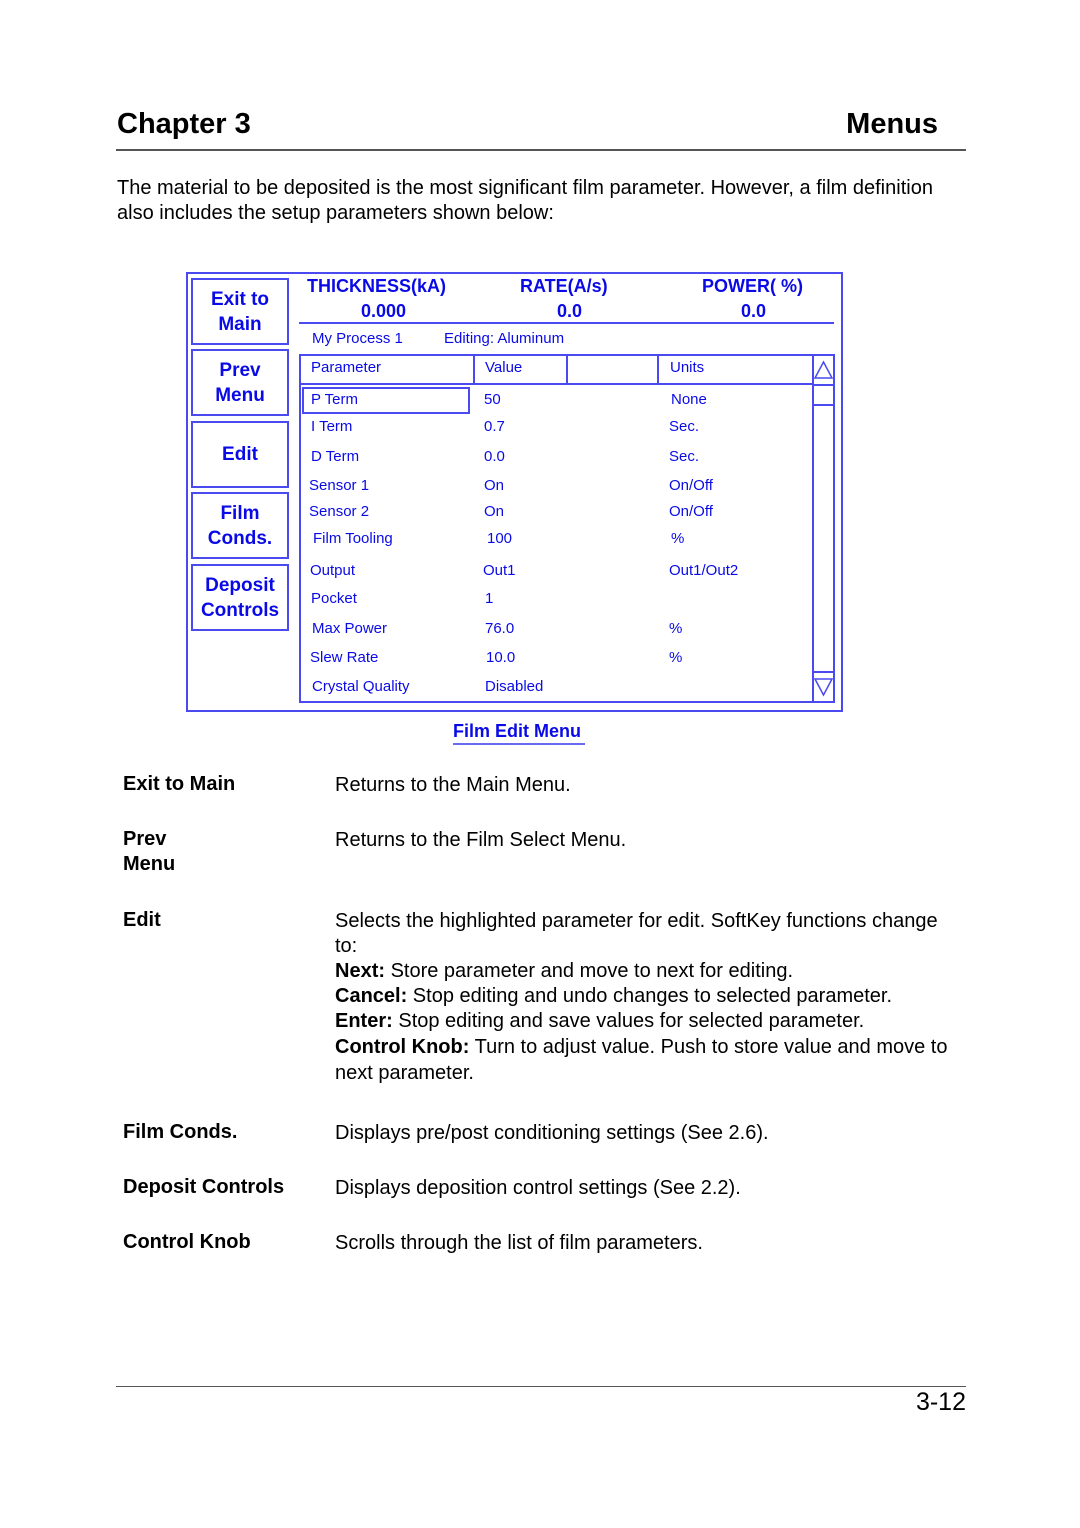 The height and width of the screenshot is (1528, 1080). I want to click on scroll-up-button, so click(823, 370).